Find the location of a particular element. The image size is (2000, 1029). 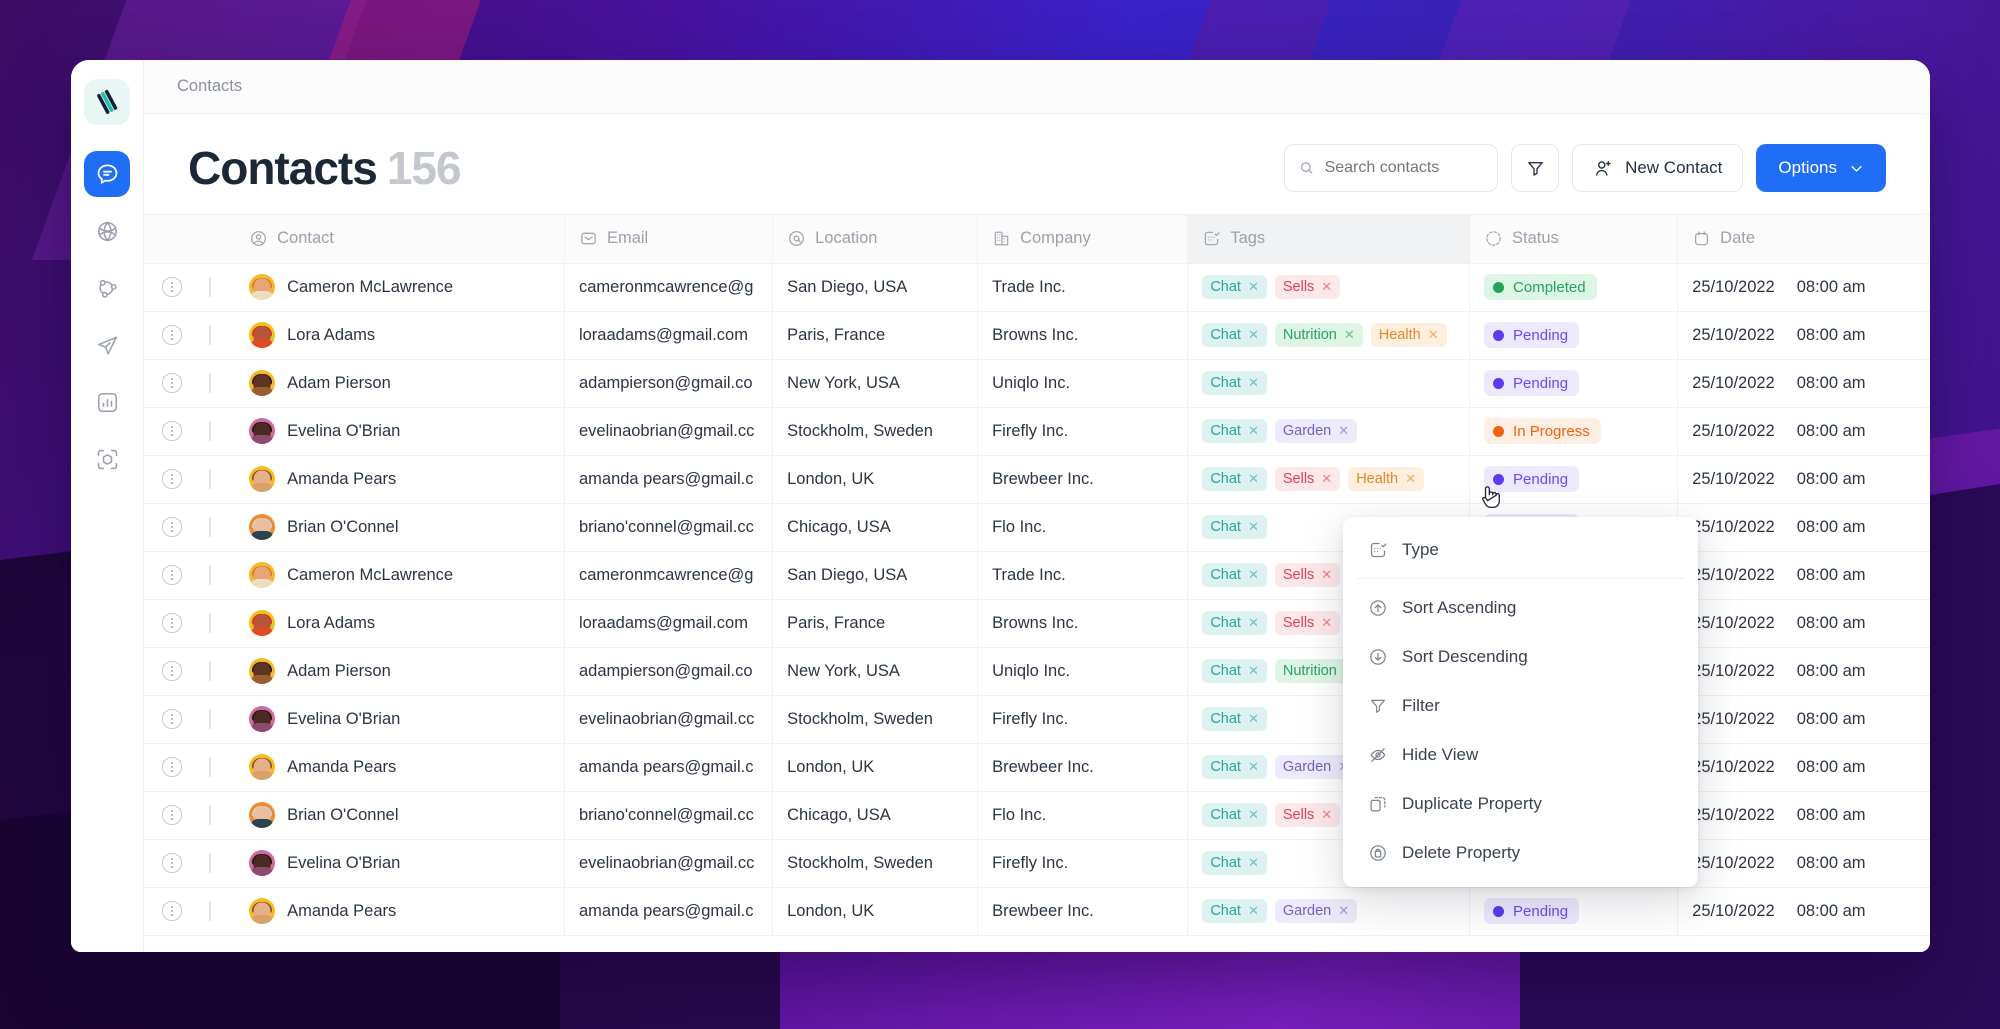

sidebar-item-analytics is located at coordinates (107, 402).